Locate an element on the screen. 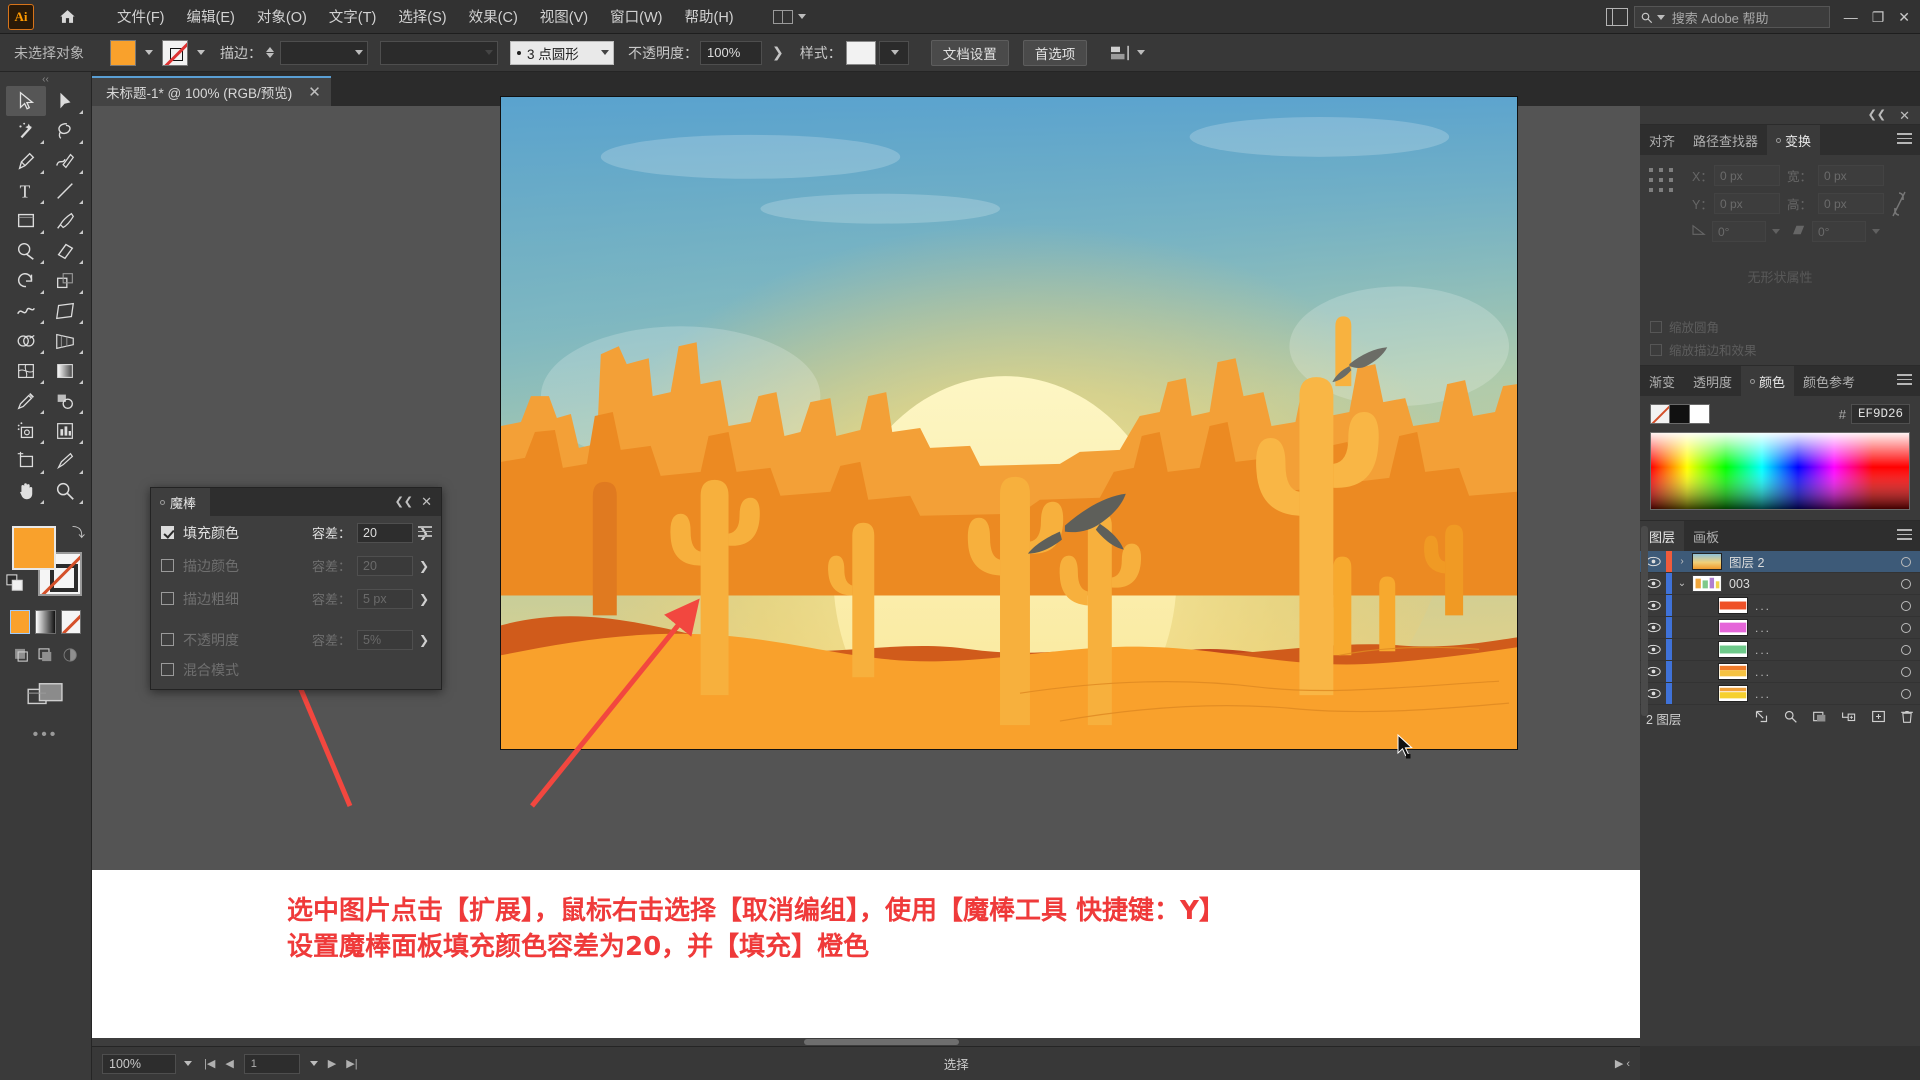 The image size is (1920, 1080). artboard-tool is located at coordinates (26, 461).